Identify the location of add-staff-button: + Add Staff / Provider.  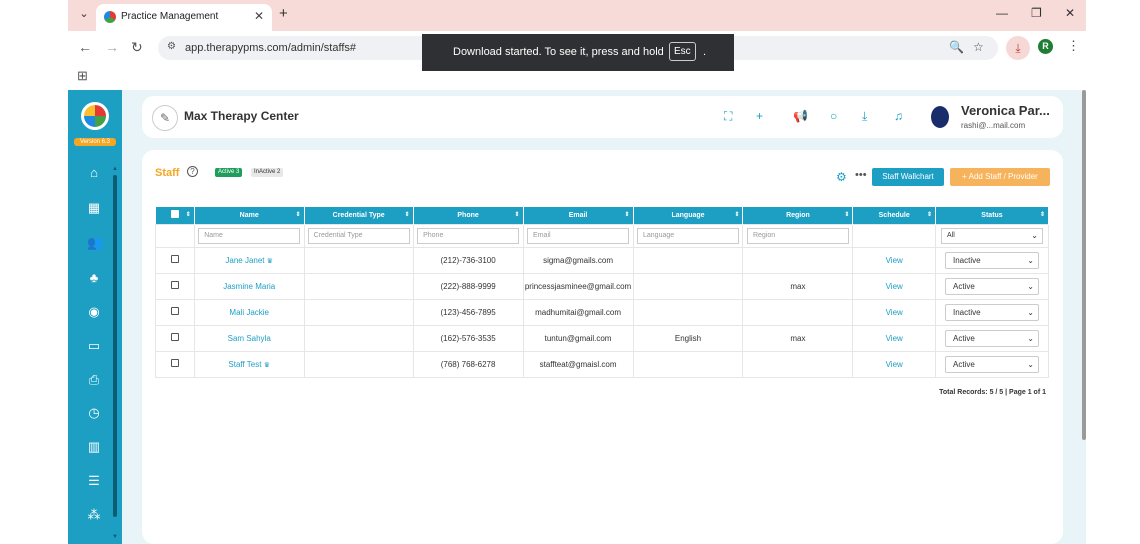
(1000, 177).